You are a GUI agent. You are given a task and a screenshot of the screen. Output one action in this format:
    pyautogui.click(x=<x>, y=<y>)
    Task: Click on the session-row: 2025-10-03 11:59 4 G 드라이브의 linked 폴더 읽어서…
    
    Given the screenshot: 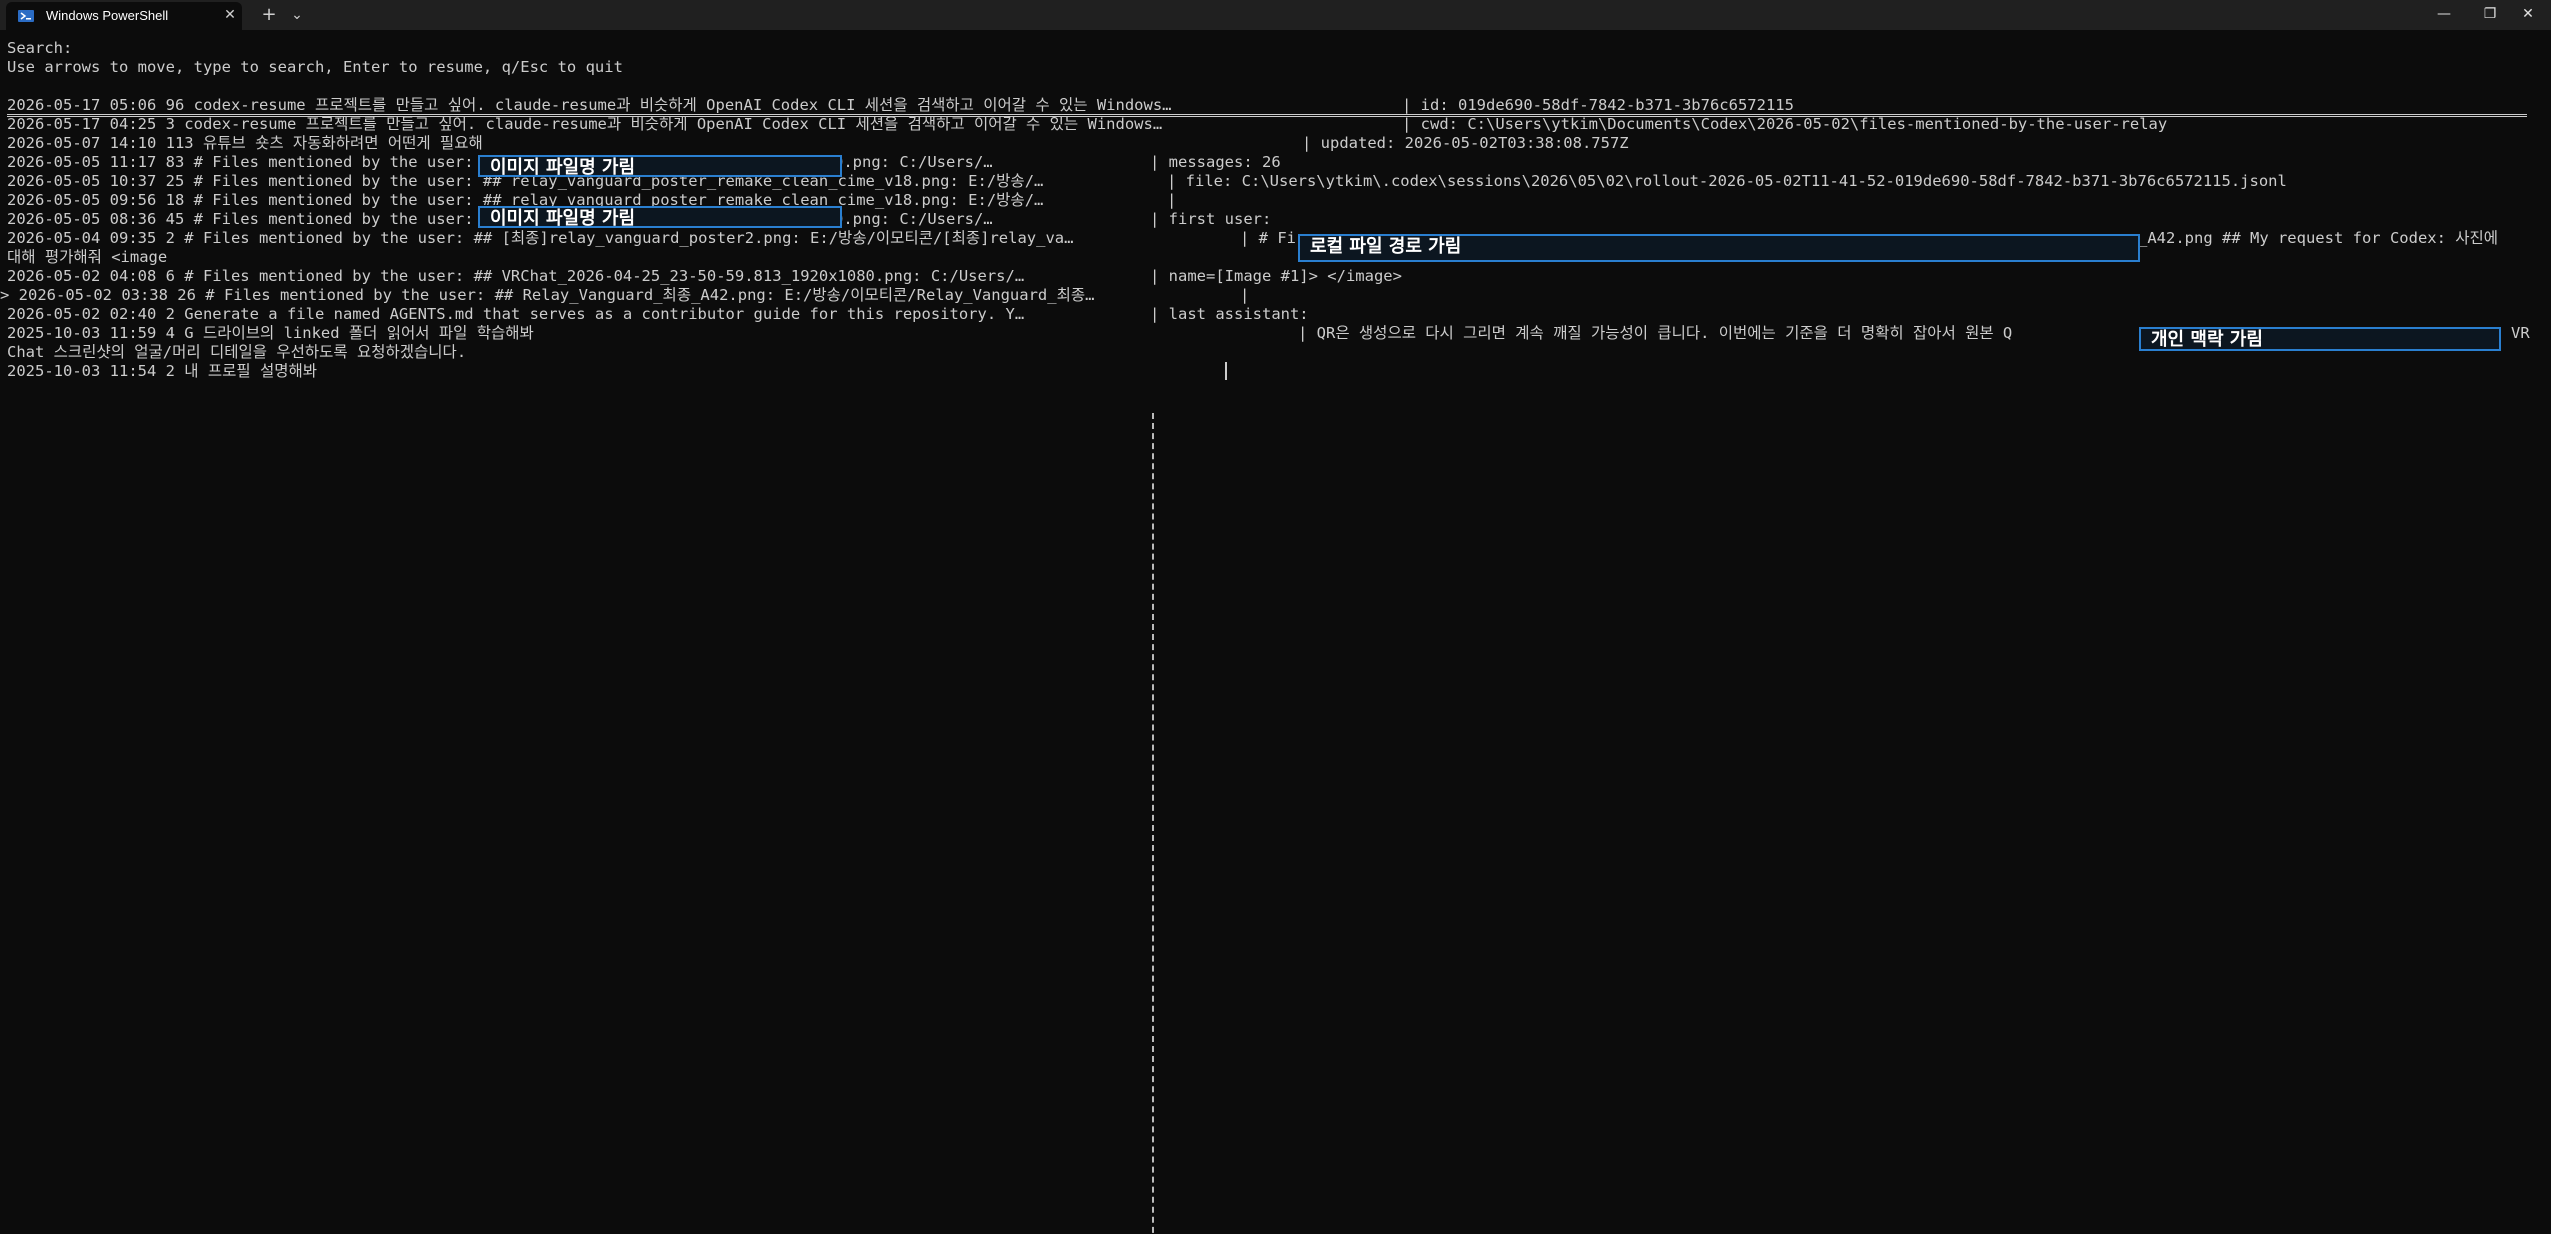 What is the action you would take?
    pyautogui.click(x=270, y=333)
    